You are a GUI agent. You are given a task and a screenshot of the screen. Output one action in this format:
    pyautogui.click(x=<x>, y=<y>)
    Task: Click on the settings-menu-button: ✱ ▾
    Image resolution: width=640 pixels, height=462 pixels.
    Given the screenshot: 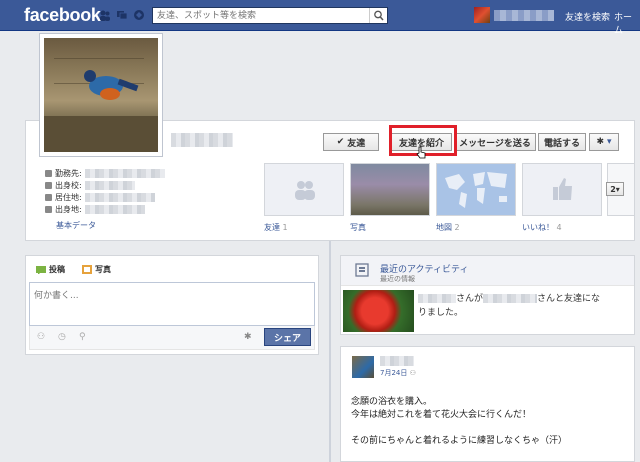 What is the action you would take?
    pyautogui.click(x=604, y=142)
    